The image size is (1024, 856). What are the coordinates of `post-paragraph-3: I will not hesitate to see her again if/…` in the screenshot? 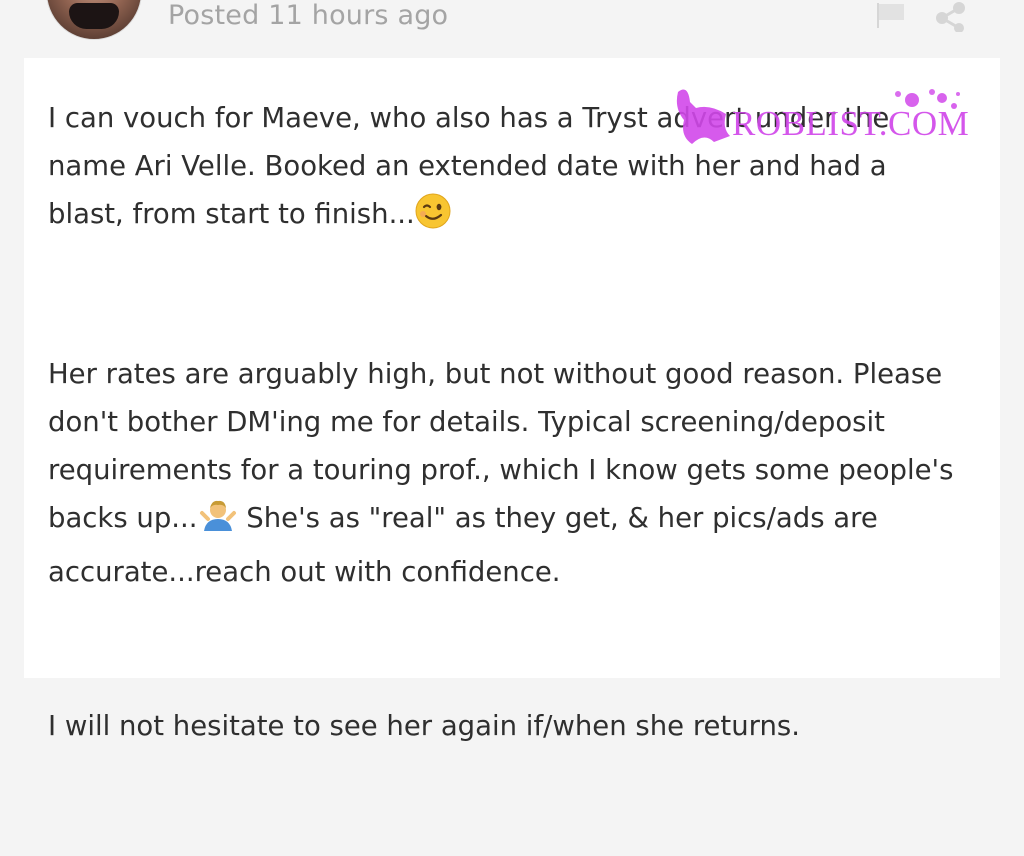 It's located at (508, 726).